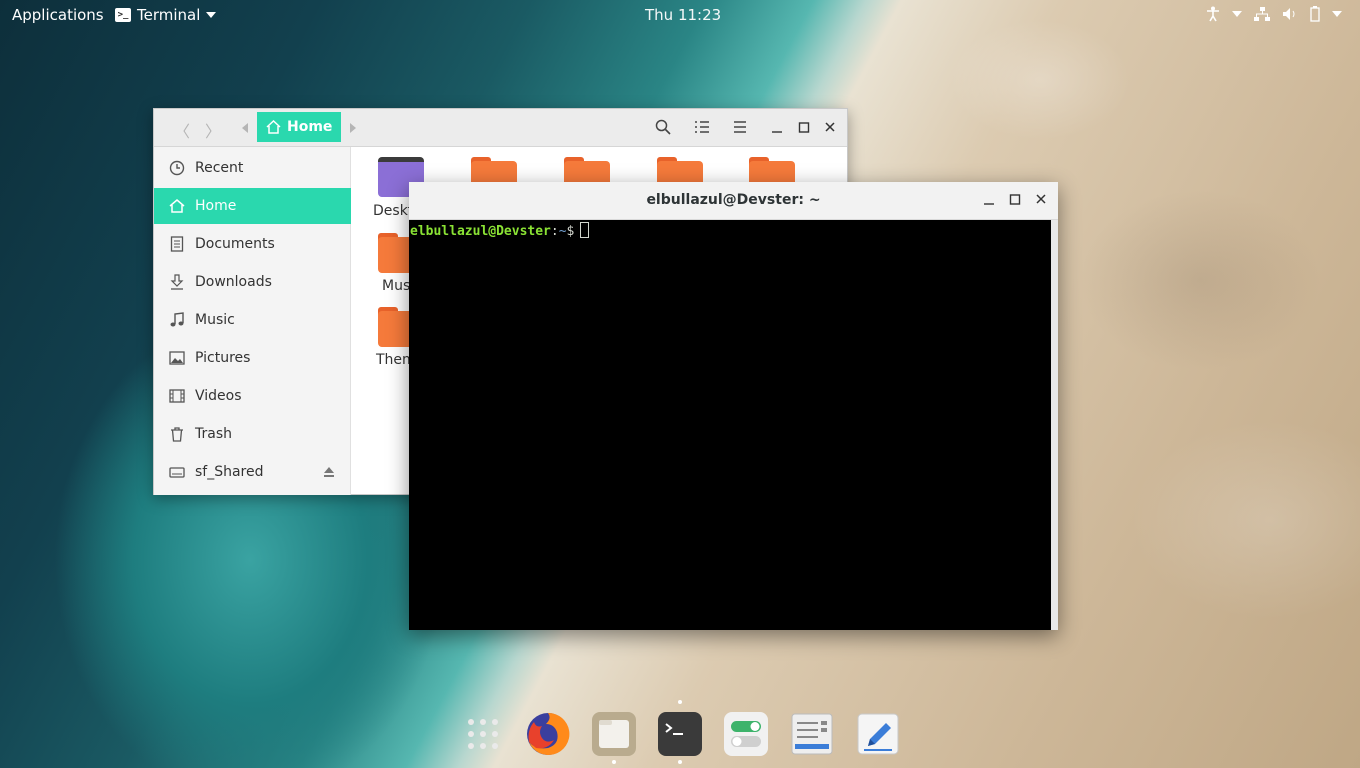  I want to click on terminal-titlebar: elbullazul@Devster: ~, so click(733, 201).